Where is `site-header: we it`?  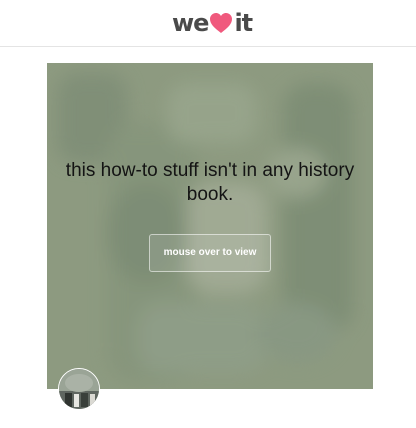 site-header: we it is located at coordinates (208, 23).